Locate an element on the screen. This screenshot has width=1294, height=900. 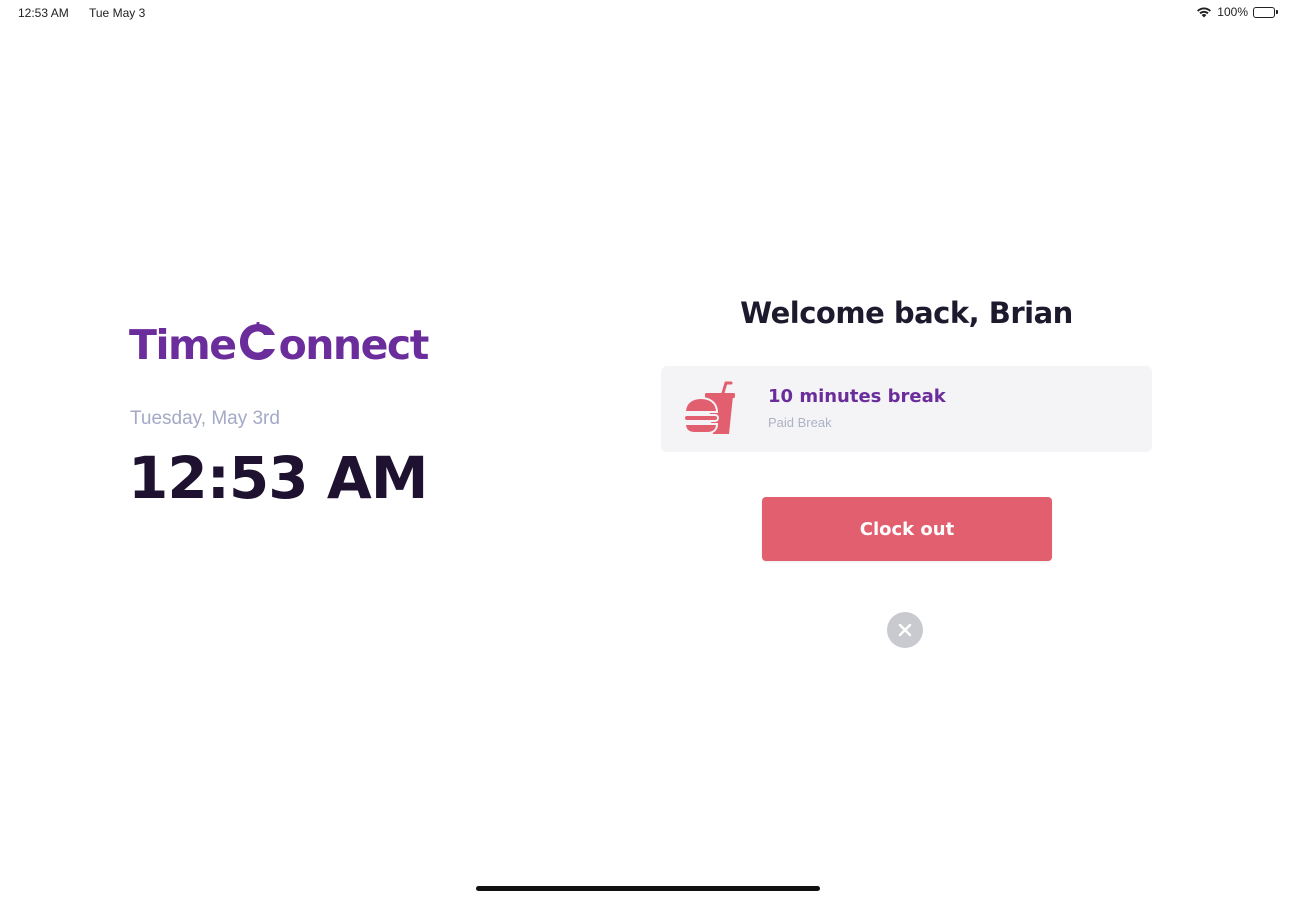
clock-out-button: Clock out is located at coordinates (907, 529).